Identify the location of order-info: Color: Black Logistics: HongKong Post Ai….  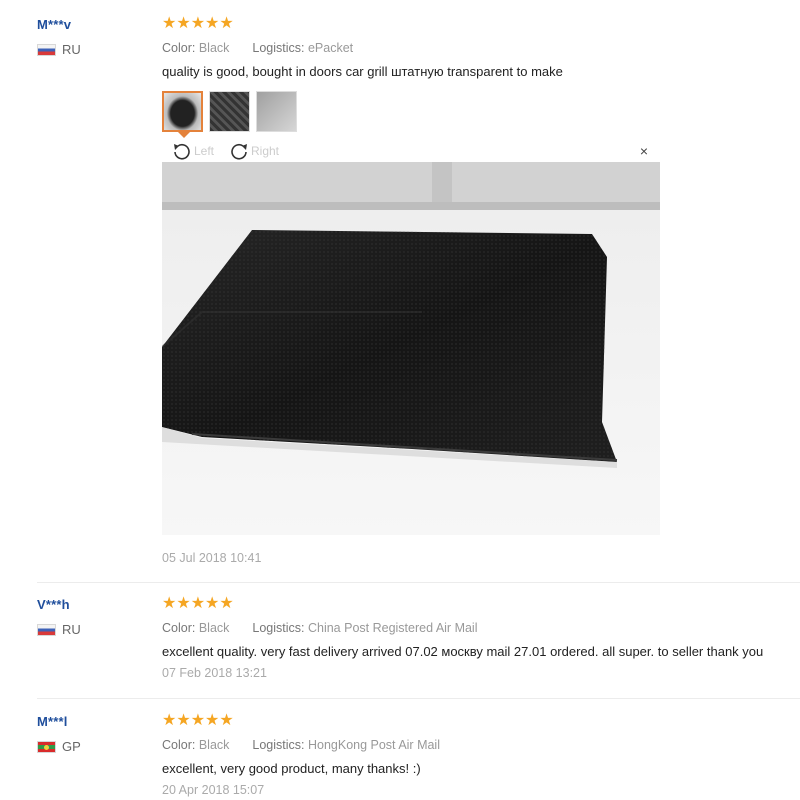
(481, 745).